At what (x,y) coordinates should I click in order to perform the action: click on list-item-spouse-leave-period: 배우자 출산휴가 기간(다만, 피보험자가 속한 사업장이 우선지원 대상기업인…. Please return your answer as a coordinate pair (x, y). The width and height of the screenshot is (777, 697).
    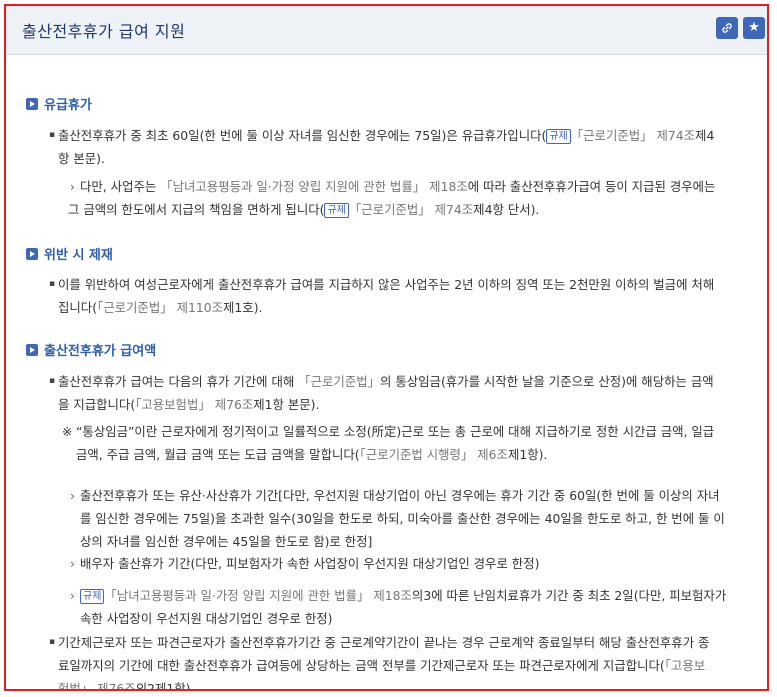
    Looking at the image, I should click on (416, 563).